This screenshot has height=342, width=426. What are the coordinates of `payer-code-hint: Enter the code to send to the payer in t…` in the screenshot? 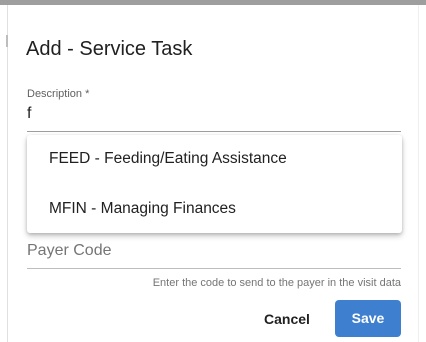 It's located at (276, 283).